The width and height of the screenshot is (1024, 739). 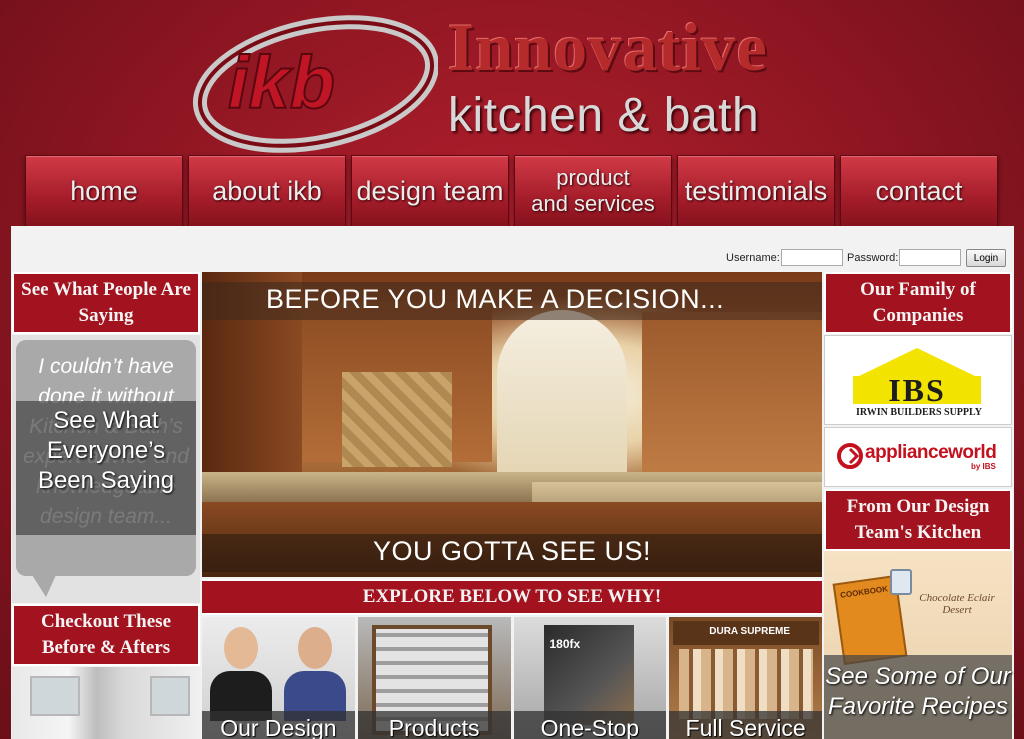 I want to click on tile-label: Products, so click(x=434, y=725).